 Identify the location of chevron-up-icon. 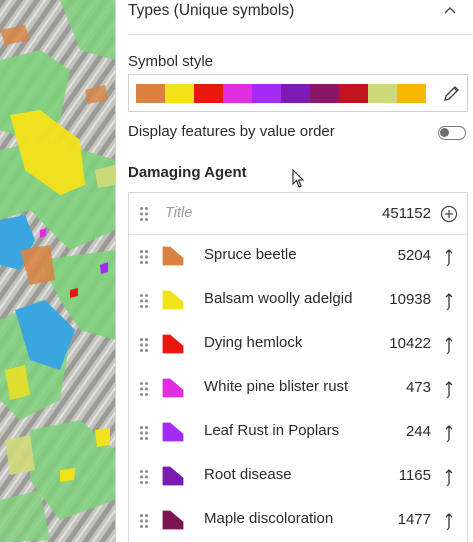
(450, 11).